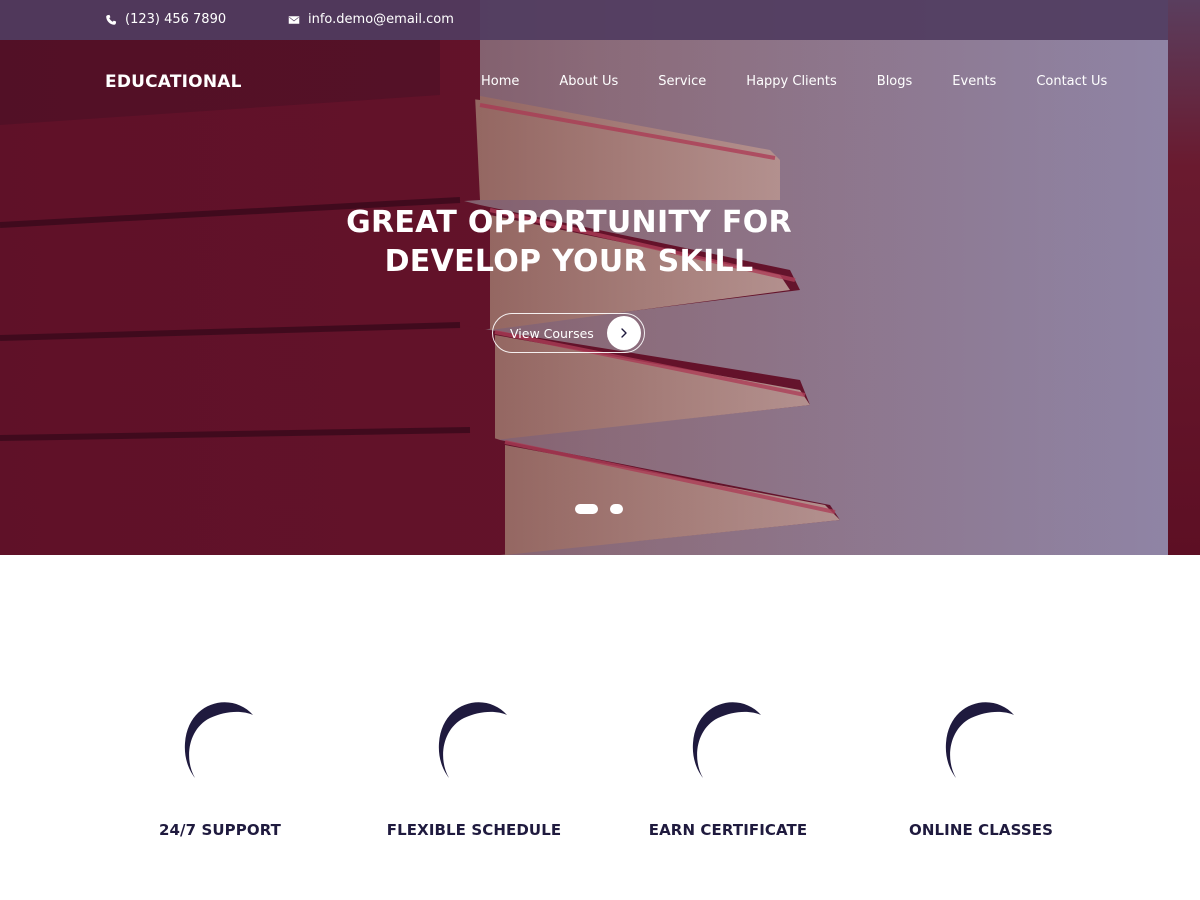 This screenshot has height=900, width=1200. I want to click on nav-service: Service, so click(682, 81).